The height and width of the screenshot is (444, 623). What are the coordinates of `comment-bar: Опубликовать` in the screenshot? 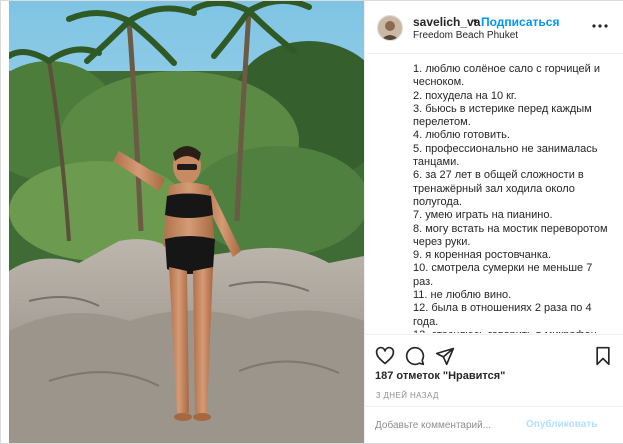 It's located at (494, 425).